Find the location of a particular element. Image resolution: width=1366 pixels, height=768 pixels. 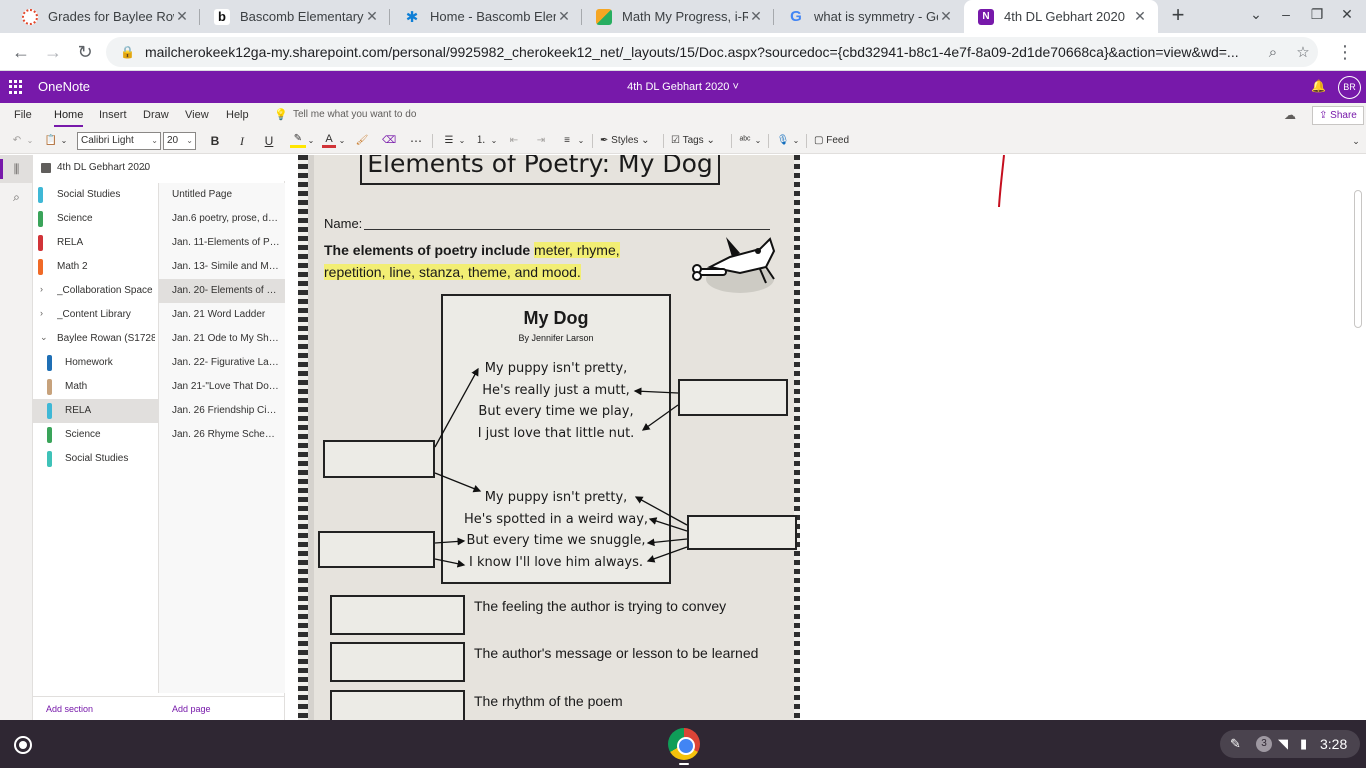

page-item: Jan. 21 Word Ladder is located at coordinates (222, 315).